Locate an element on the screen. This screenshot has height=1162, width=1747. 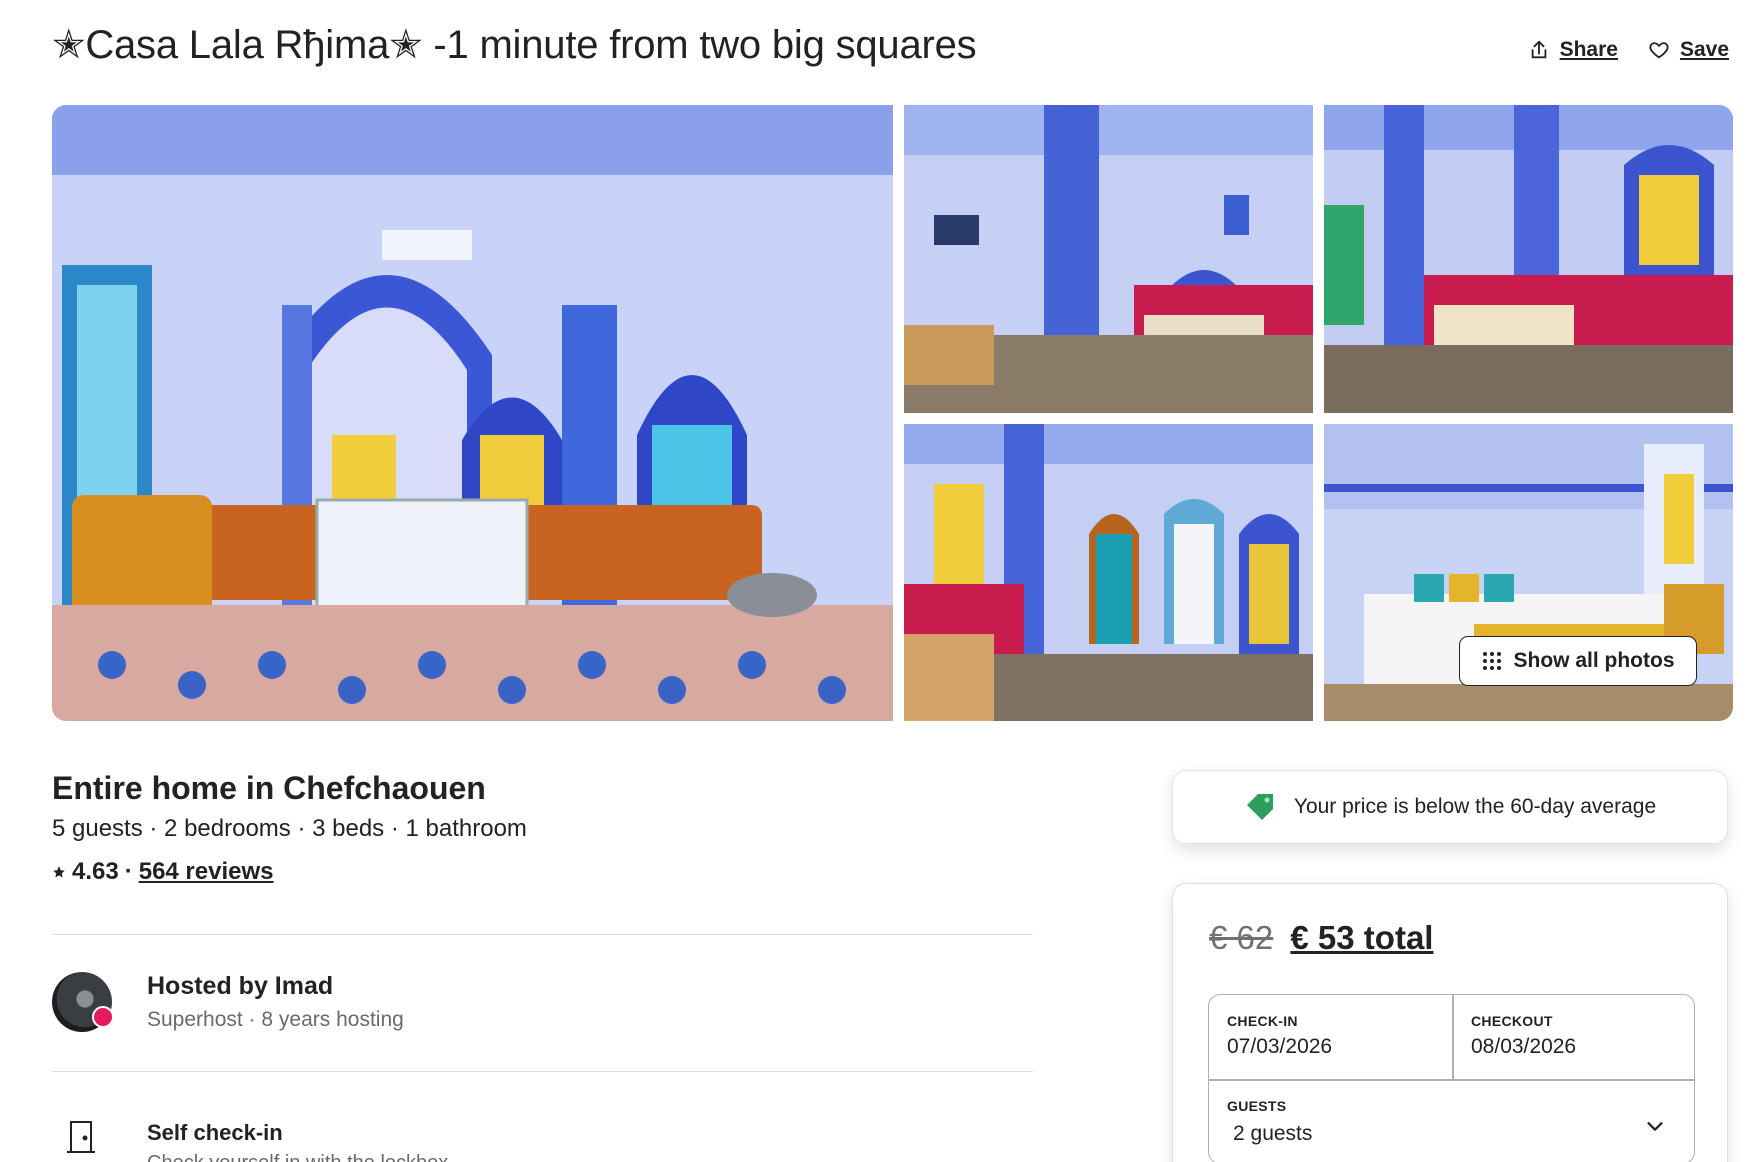
photo-hallway is located at coordinates (1108, 572).